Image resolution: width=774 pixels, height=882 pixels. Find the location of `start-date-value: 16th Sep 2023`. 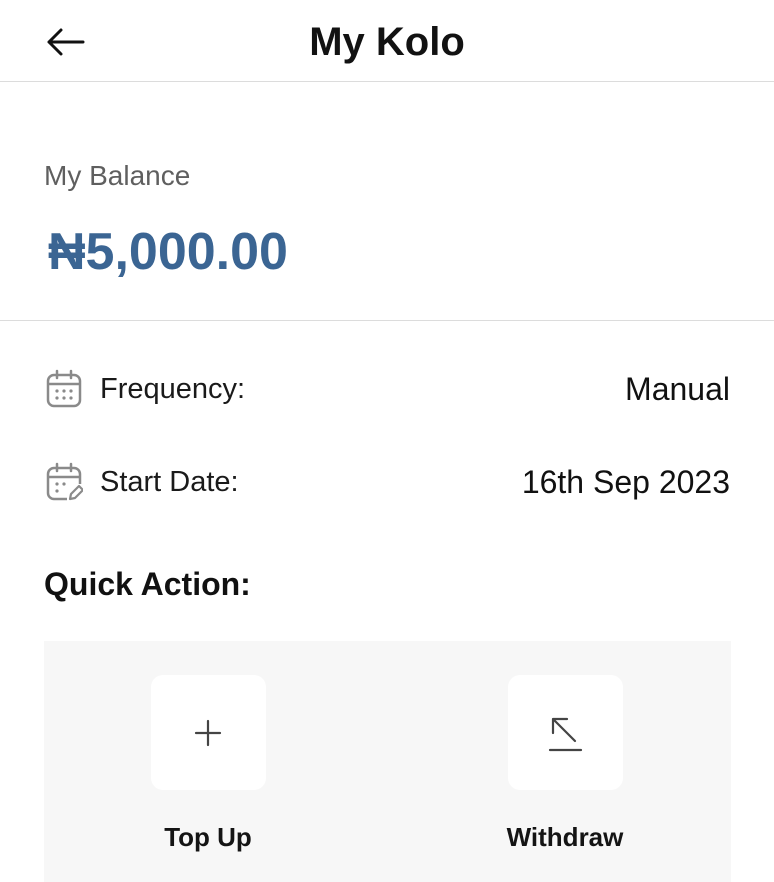

start-date-value: 16th Sep 2023 is located at coordinates (625, 481).